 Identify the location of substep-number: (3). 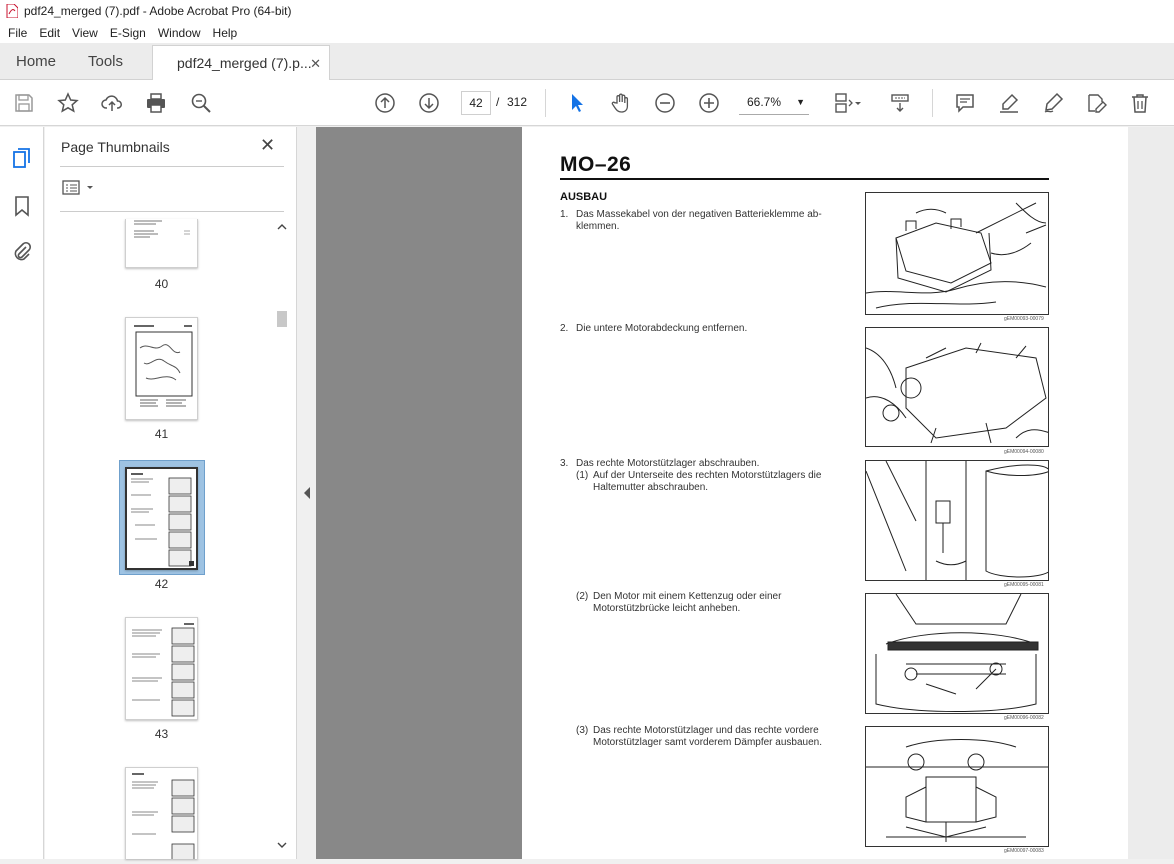
(582, 730).